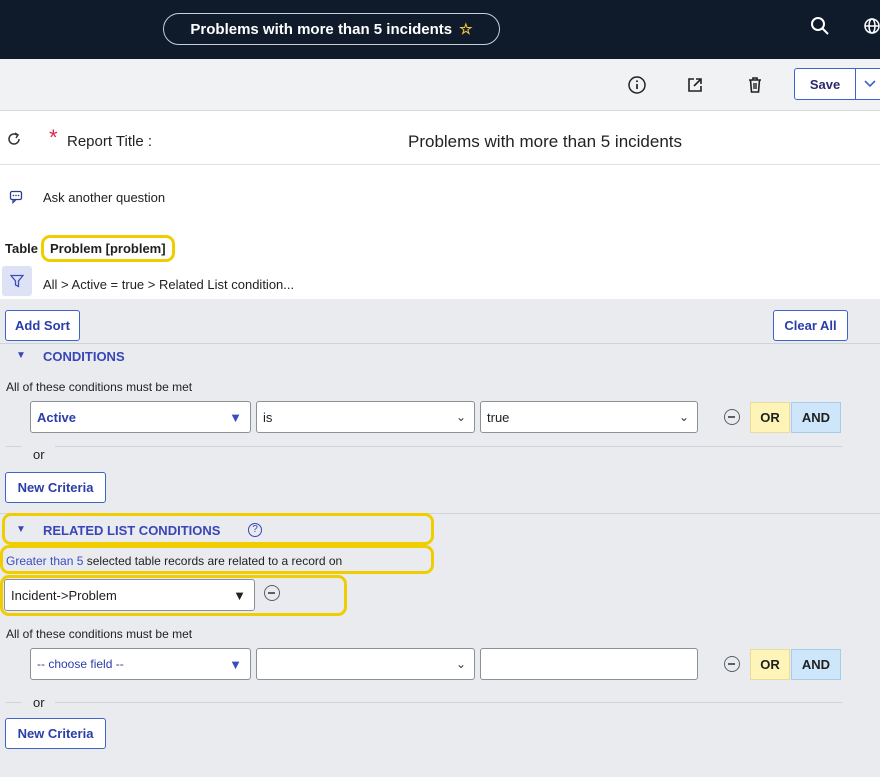 The width and height of the screenshot is (880, 777). What do you see at coordinates (17, 281) in the screenshot?
I see `filter-icon` at bounding box center [17, 281].